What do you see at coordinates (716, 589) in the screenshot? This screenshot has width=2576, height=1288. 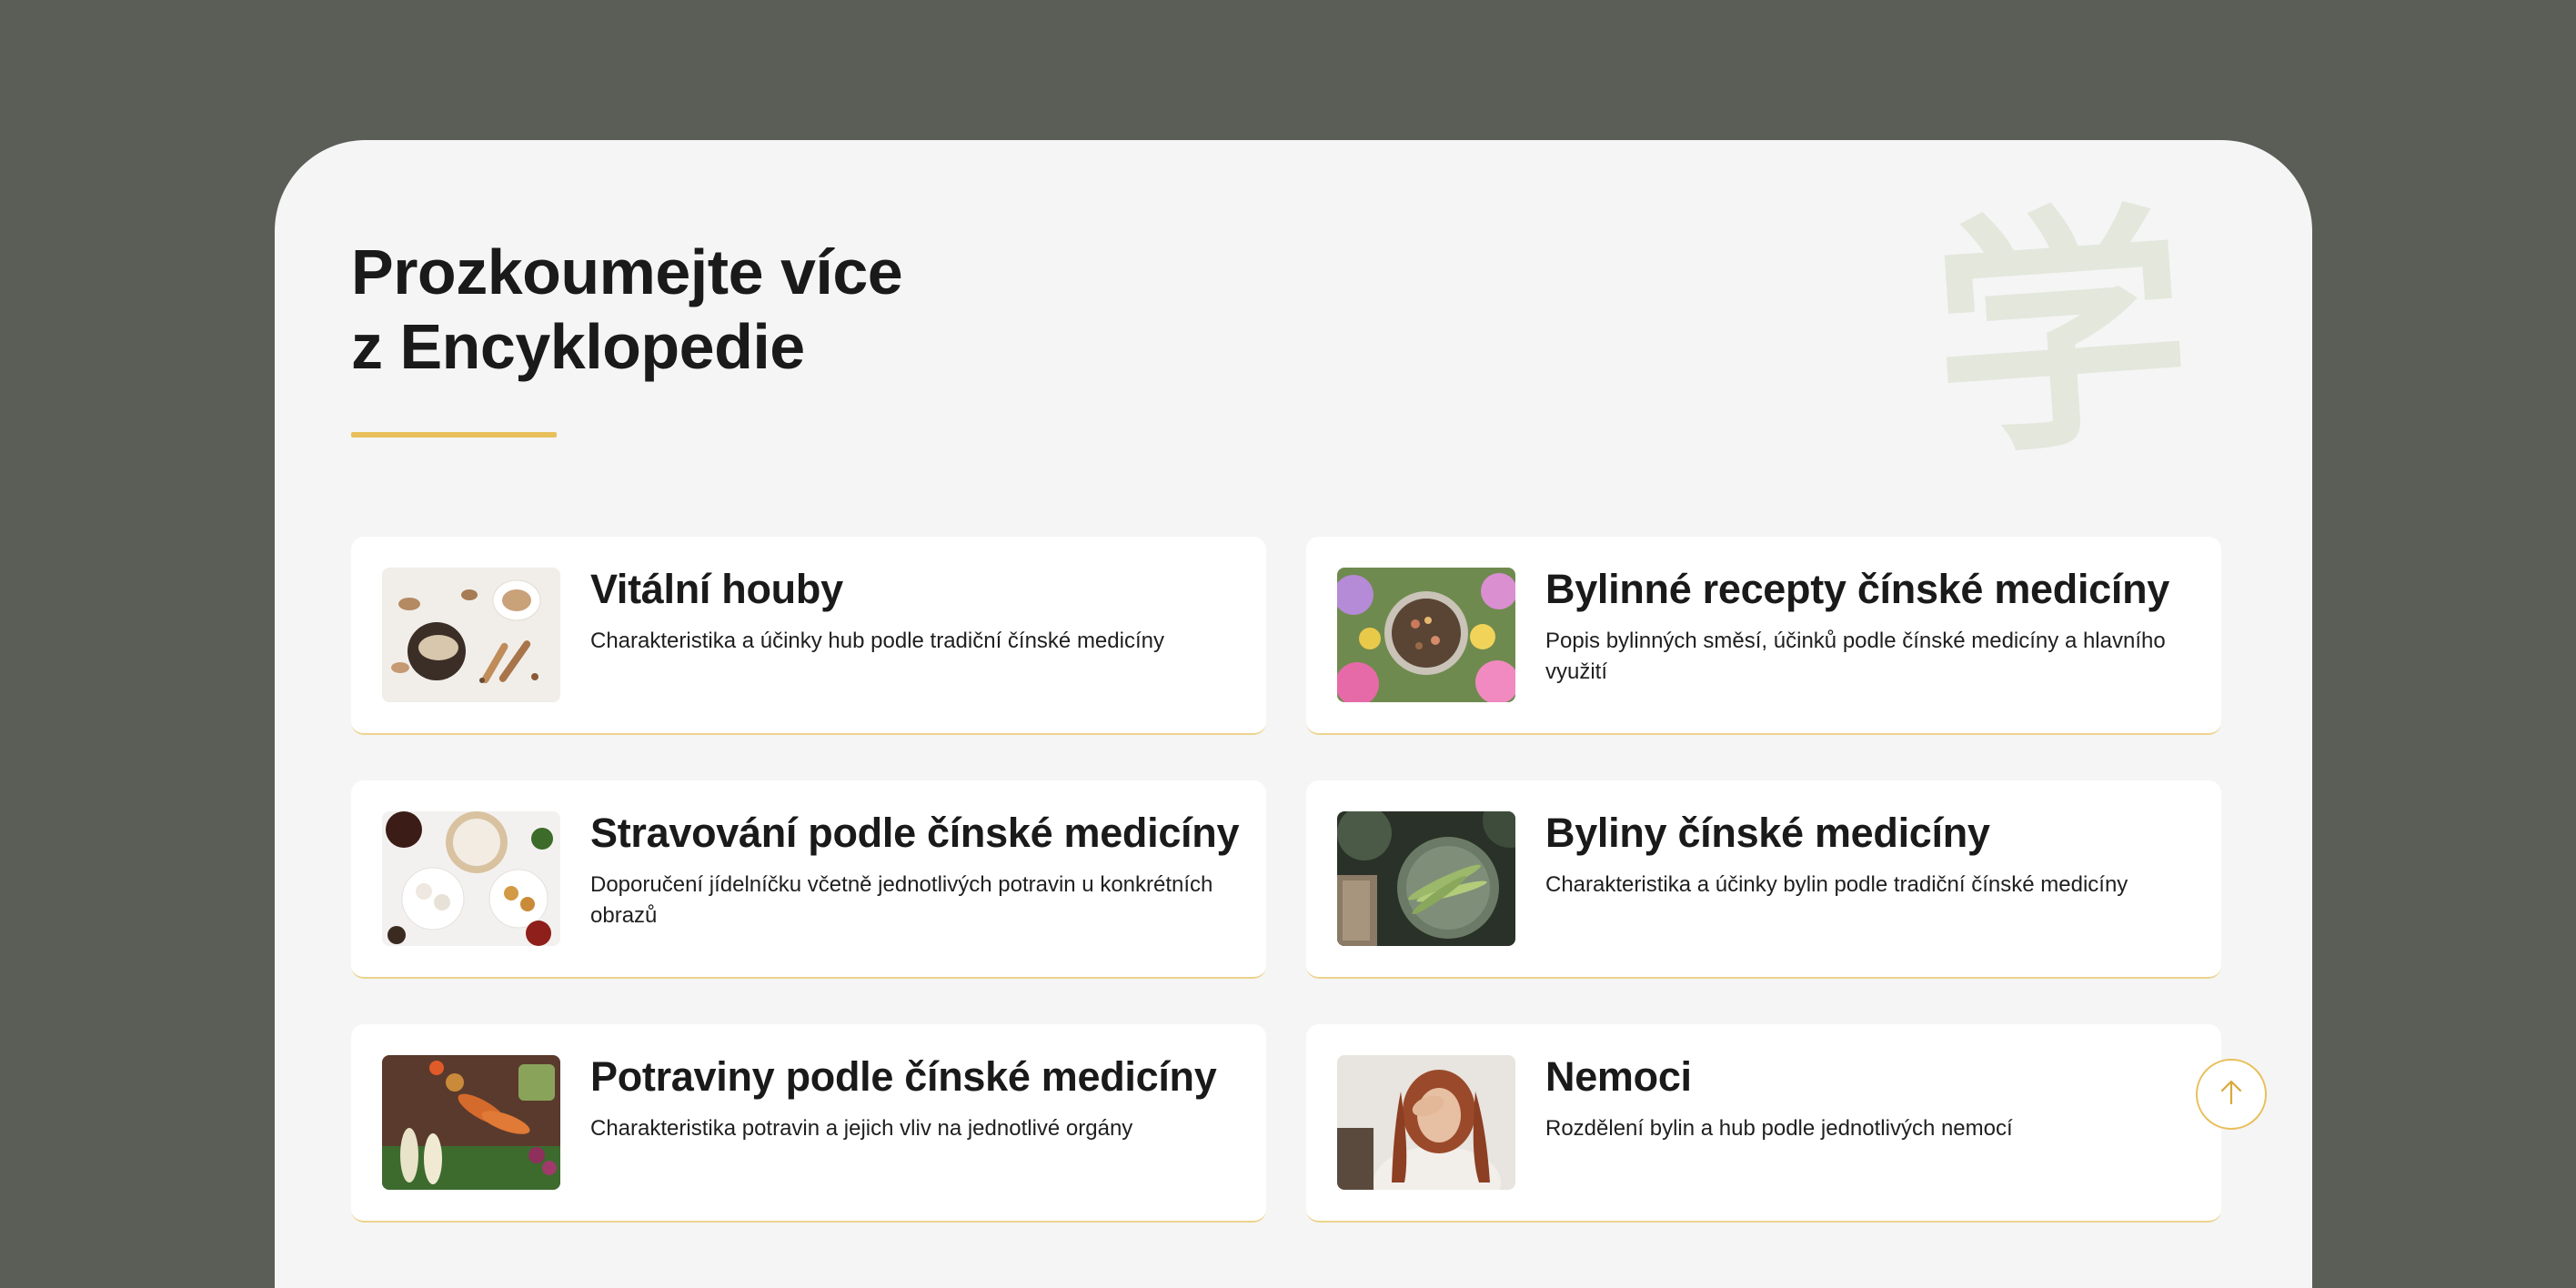 I see `card-title: Vitální houby` at bounding box center [716, 589].